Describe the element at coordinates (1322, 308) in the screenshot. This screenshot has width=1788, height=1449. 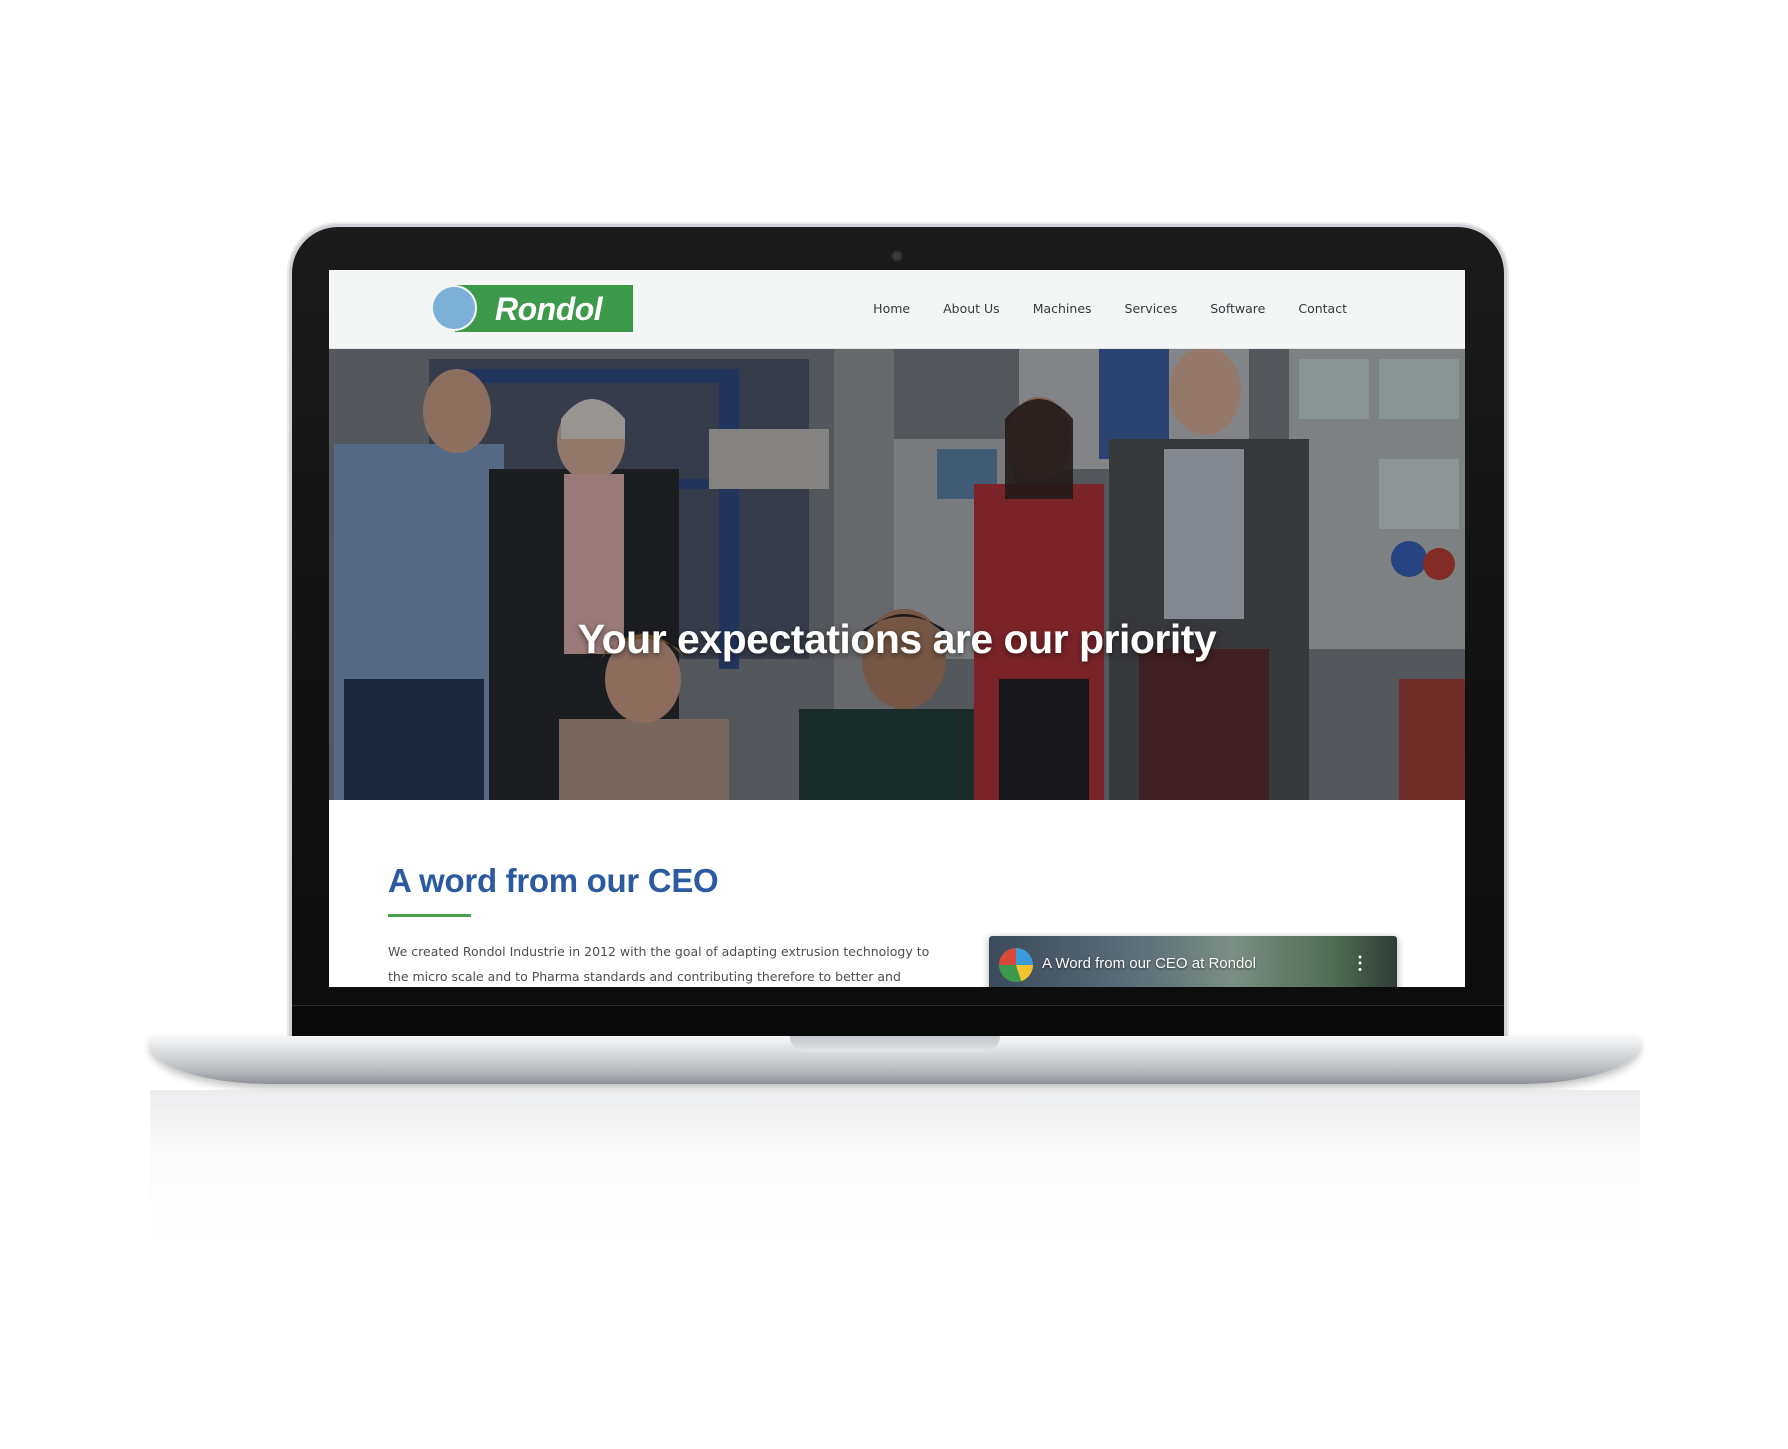
I see `nav-contact: Contact` at that location.